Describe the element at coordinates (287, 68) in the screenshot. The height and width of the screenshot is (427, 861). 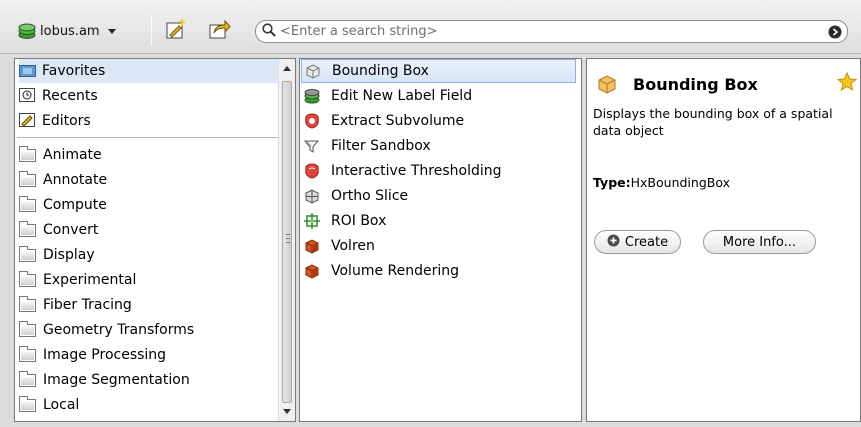
I see `scroll-up-icon` at that location.